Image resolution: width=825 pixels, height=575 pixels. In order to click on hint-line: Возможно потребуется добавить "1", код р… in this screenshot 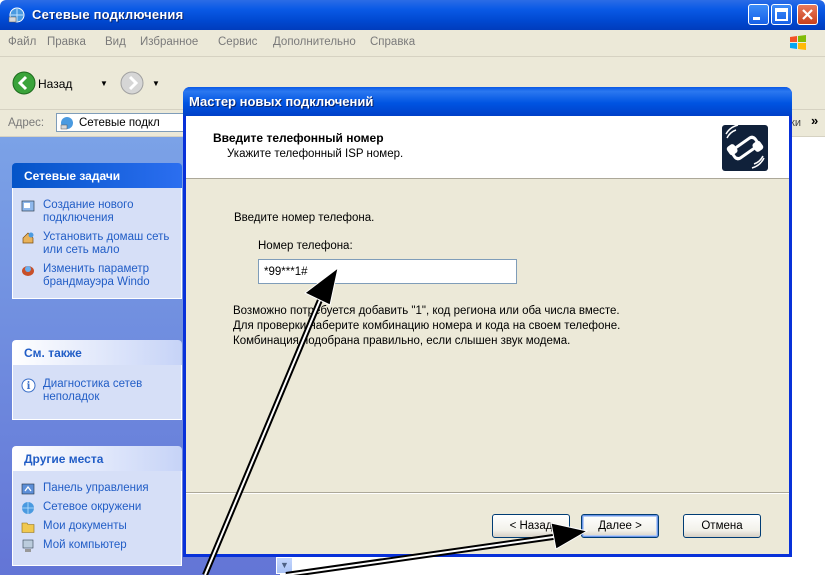, I will do `click(426, 311)`.